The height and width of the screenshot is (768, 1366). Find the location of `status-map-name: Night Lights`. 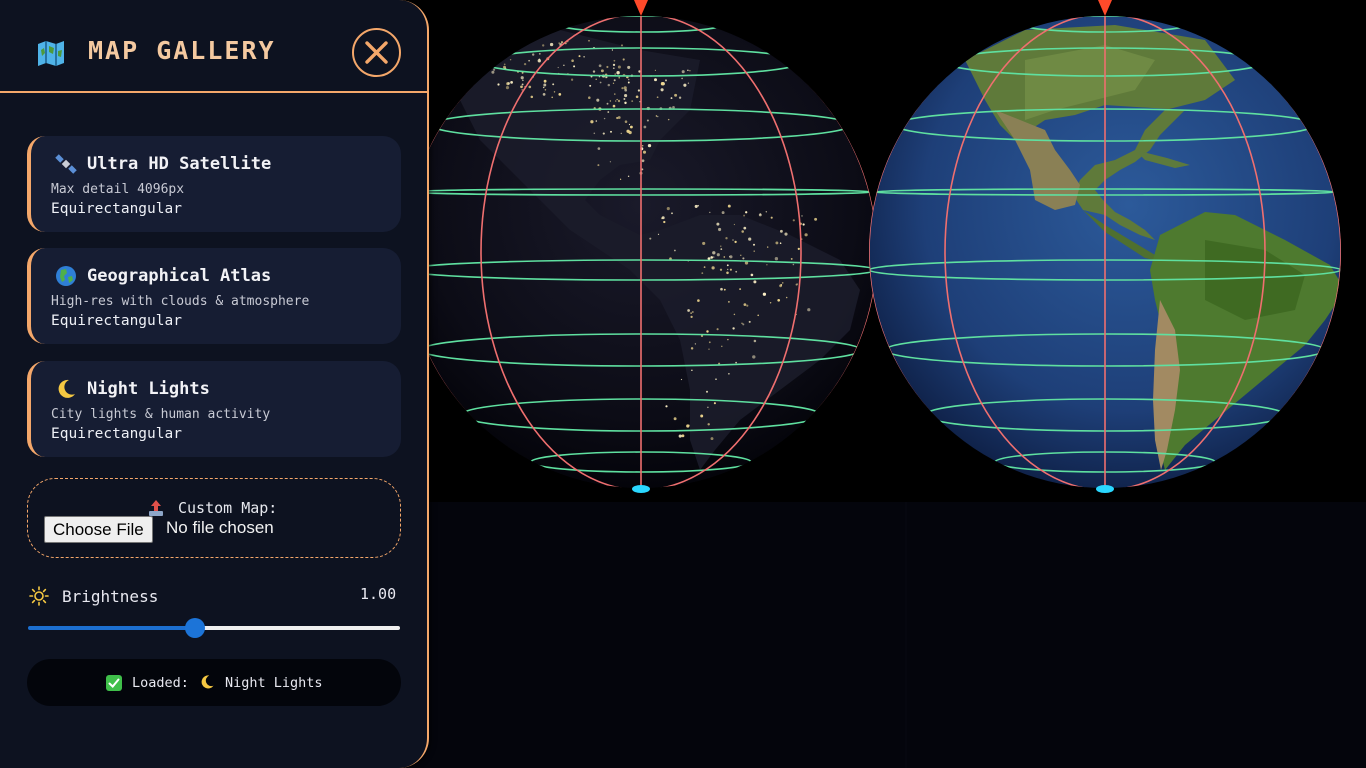

status-map-name: Night Lights is located at coordinates (274, 683).